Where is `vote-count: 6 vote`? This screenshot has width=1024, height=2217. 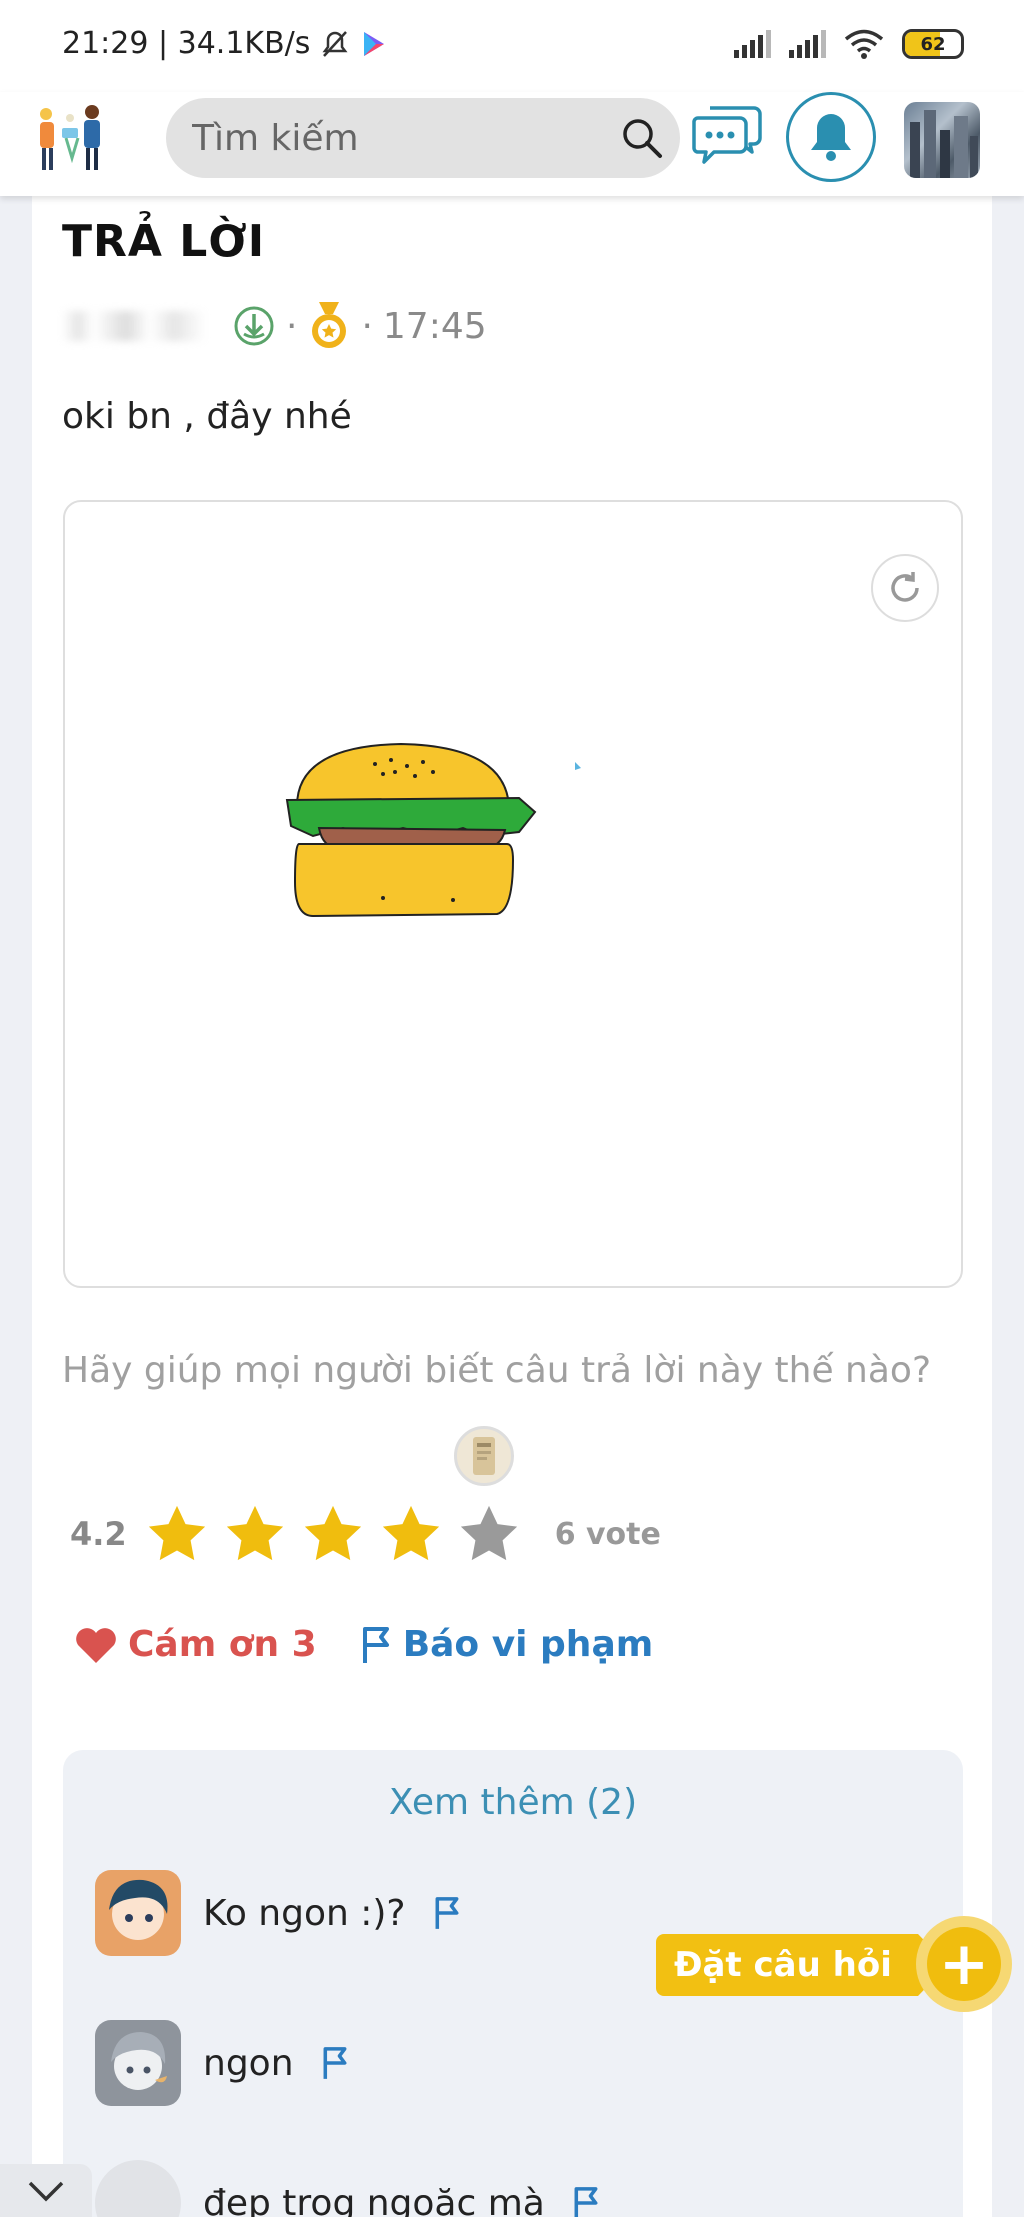 vote-count: 6 vote is located at coordinates (607, 1534).